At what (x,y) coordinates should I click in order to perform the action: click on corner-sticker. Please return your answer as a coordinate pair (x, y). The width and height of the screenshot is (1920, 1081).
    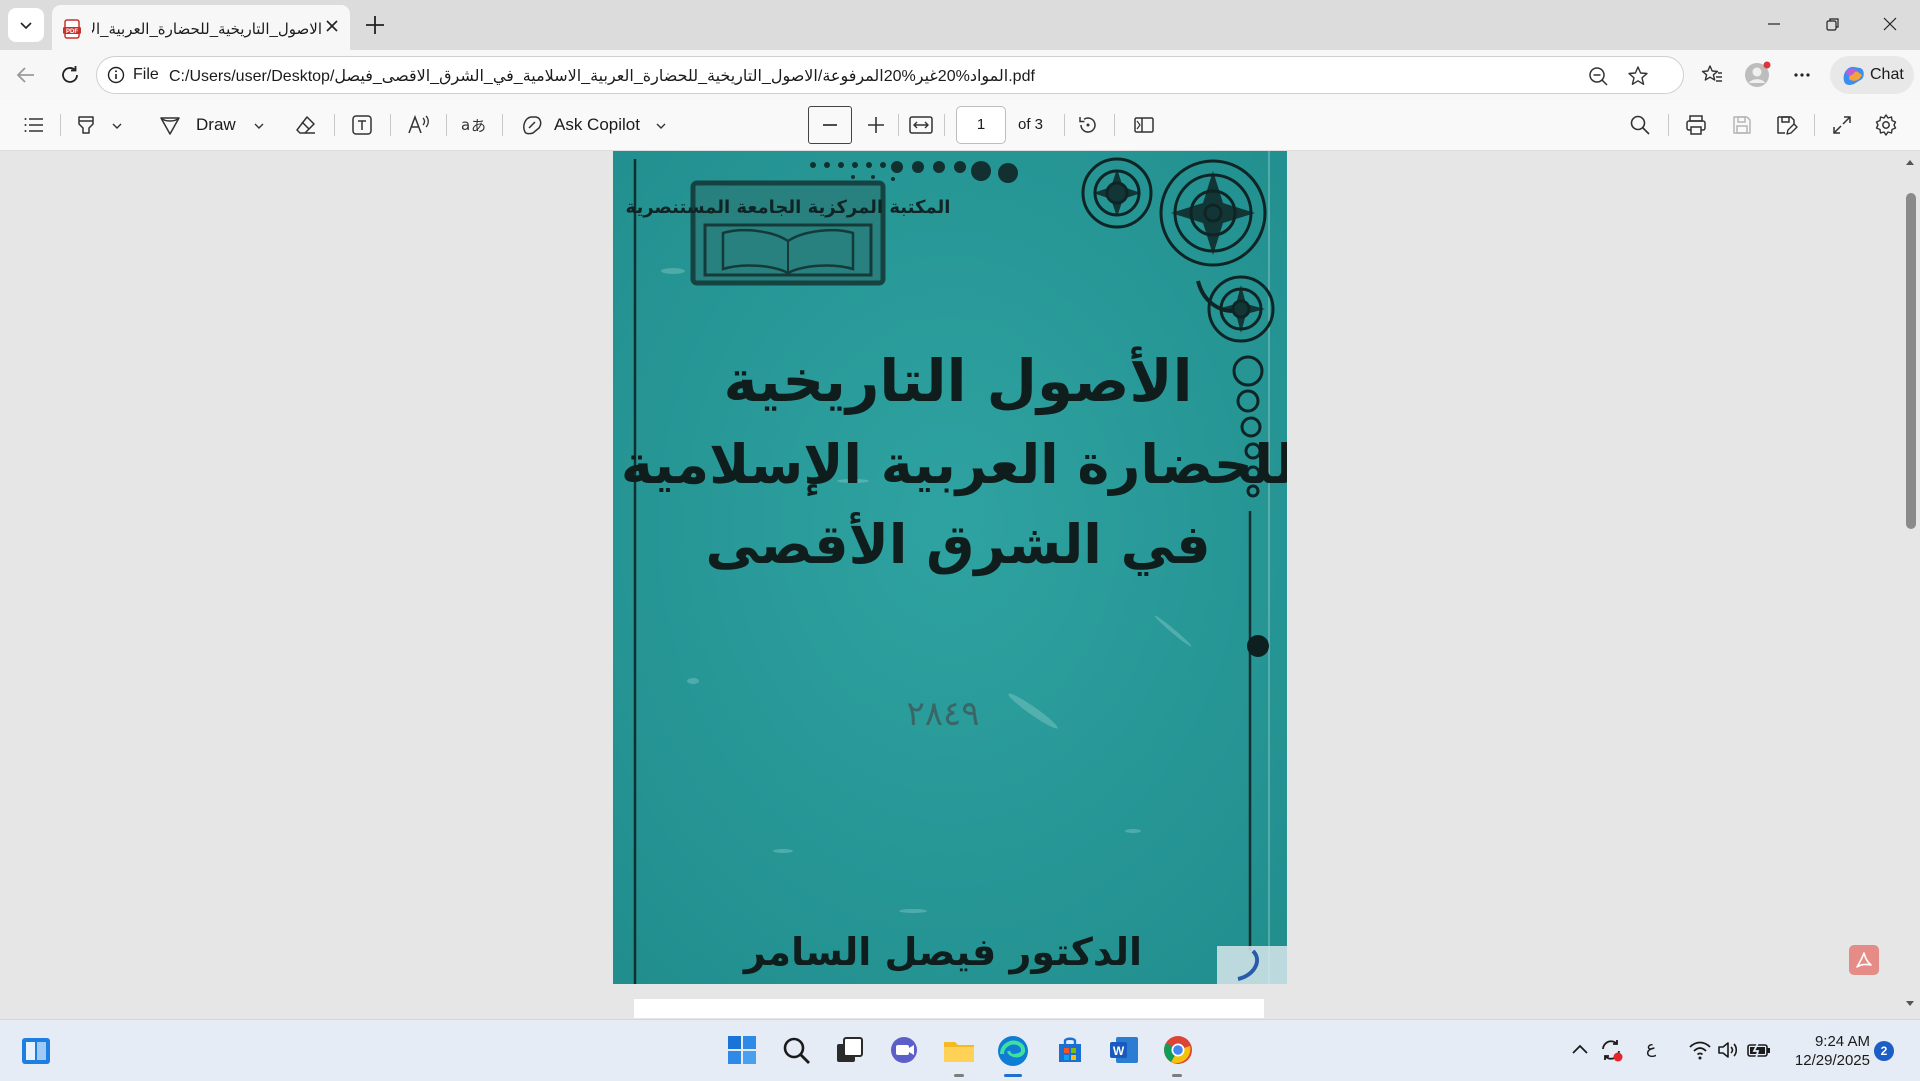
    Looking at the image, I should click on (1252, 965).